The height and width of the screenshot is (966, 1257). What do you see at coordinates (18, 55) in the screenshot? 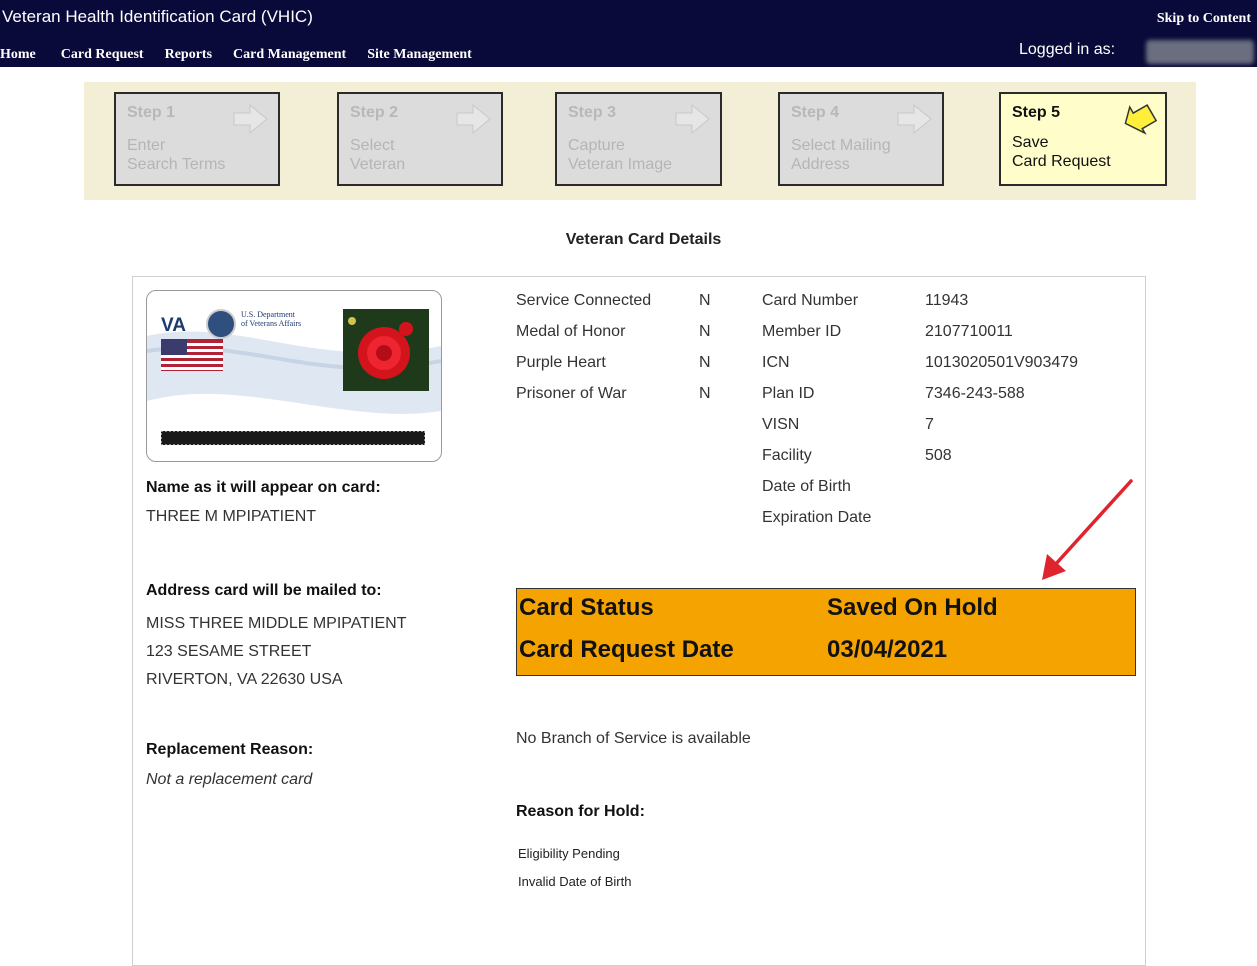
I see `nav-home: Home` at bounding box center [18, 55].